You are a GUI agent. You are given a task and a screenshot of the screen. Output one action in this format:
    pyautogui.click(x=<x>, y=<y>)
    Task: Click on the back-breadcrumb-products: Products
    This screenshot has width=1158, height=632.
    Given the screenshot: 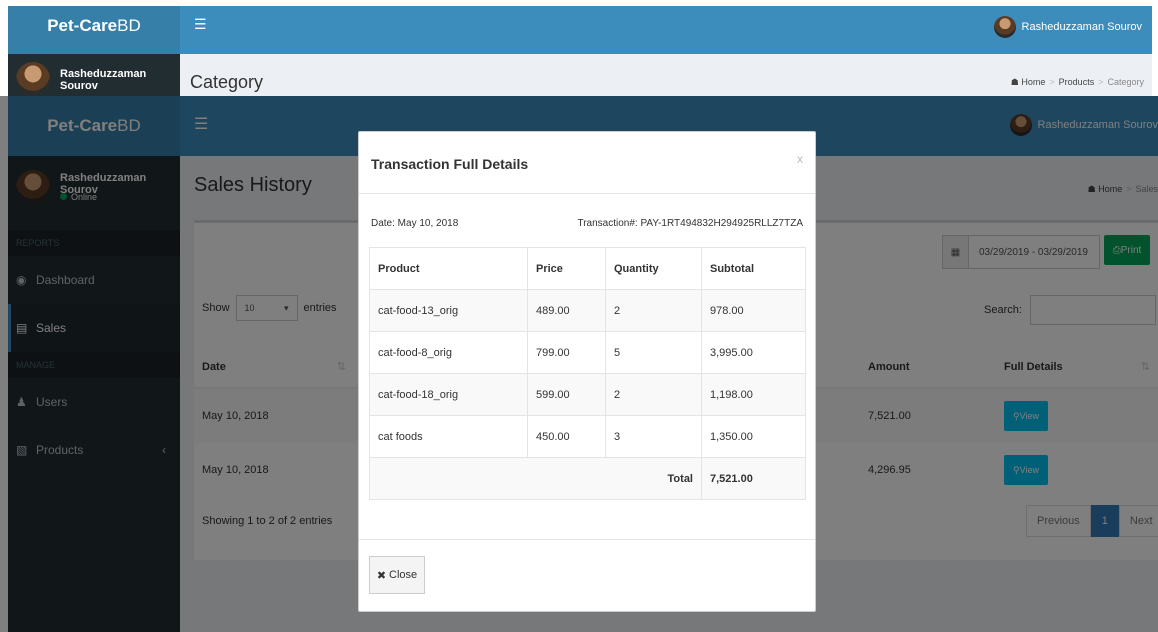 What is the action you would take?
    pyautogui.click(x=1077, y=82)
    